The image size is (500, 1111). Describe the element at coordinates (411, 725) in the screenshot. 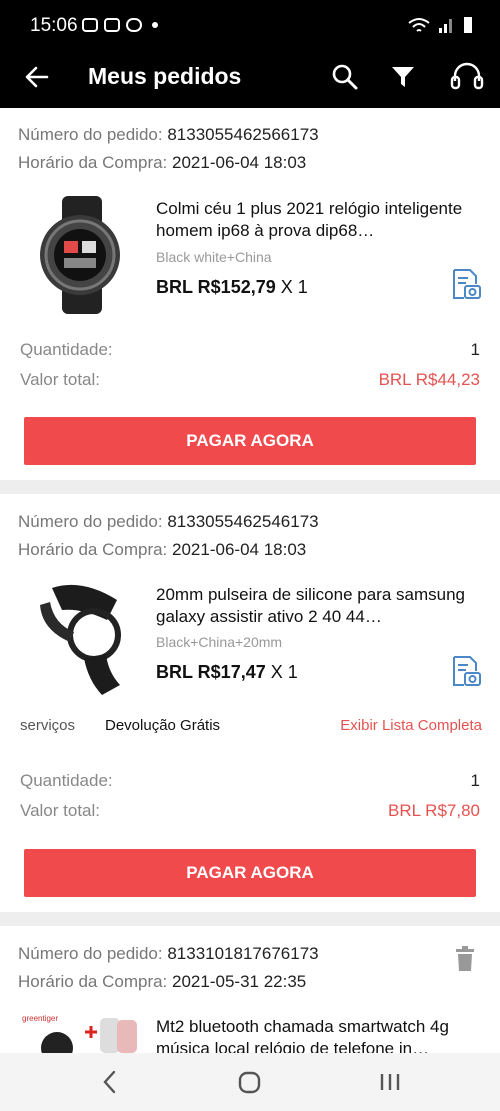

I see `view-full-list-link: Exibir Lista Completa` at that location.